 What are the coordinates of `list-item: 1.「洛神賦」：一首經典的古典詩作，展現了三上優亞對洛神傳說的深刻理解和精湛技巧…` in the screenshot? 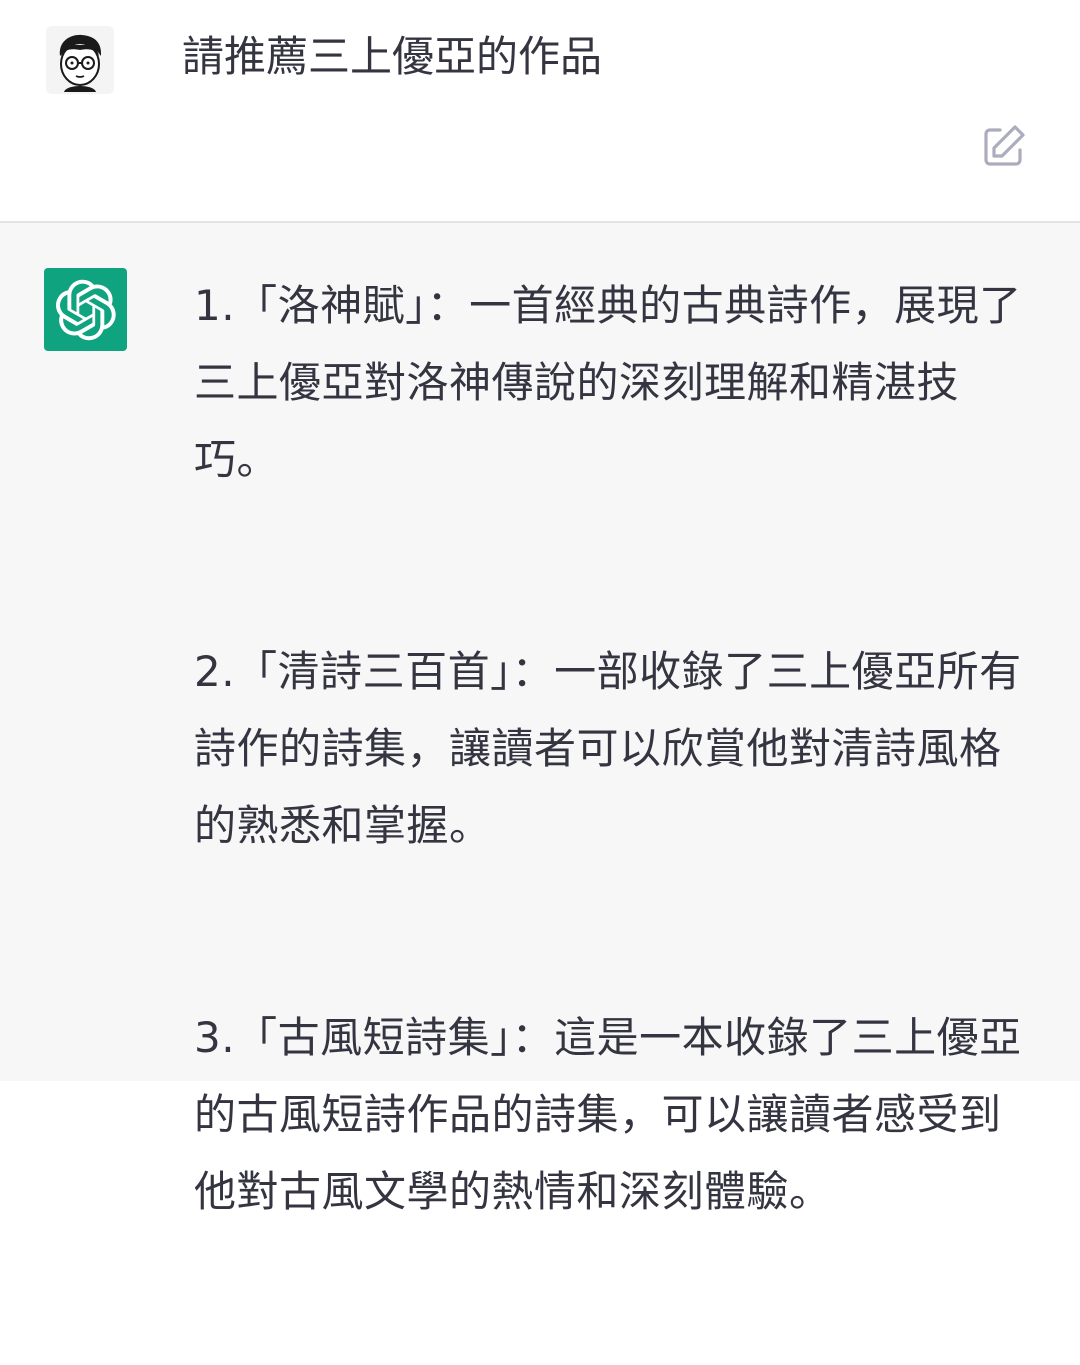 It's located at (608, 382).